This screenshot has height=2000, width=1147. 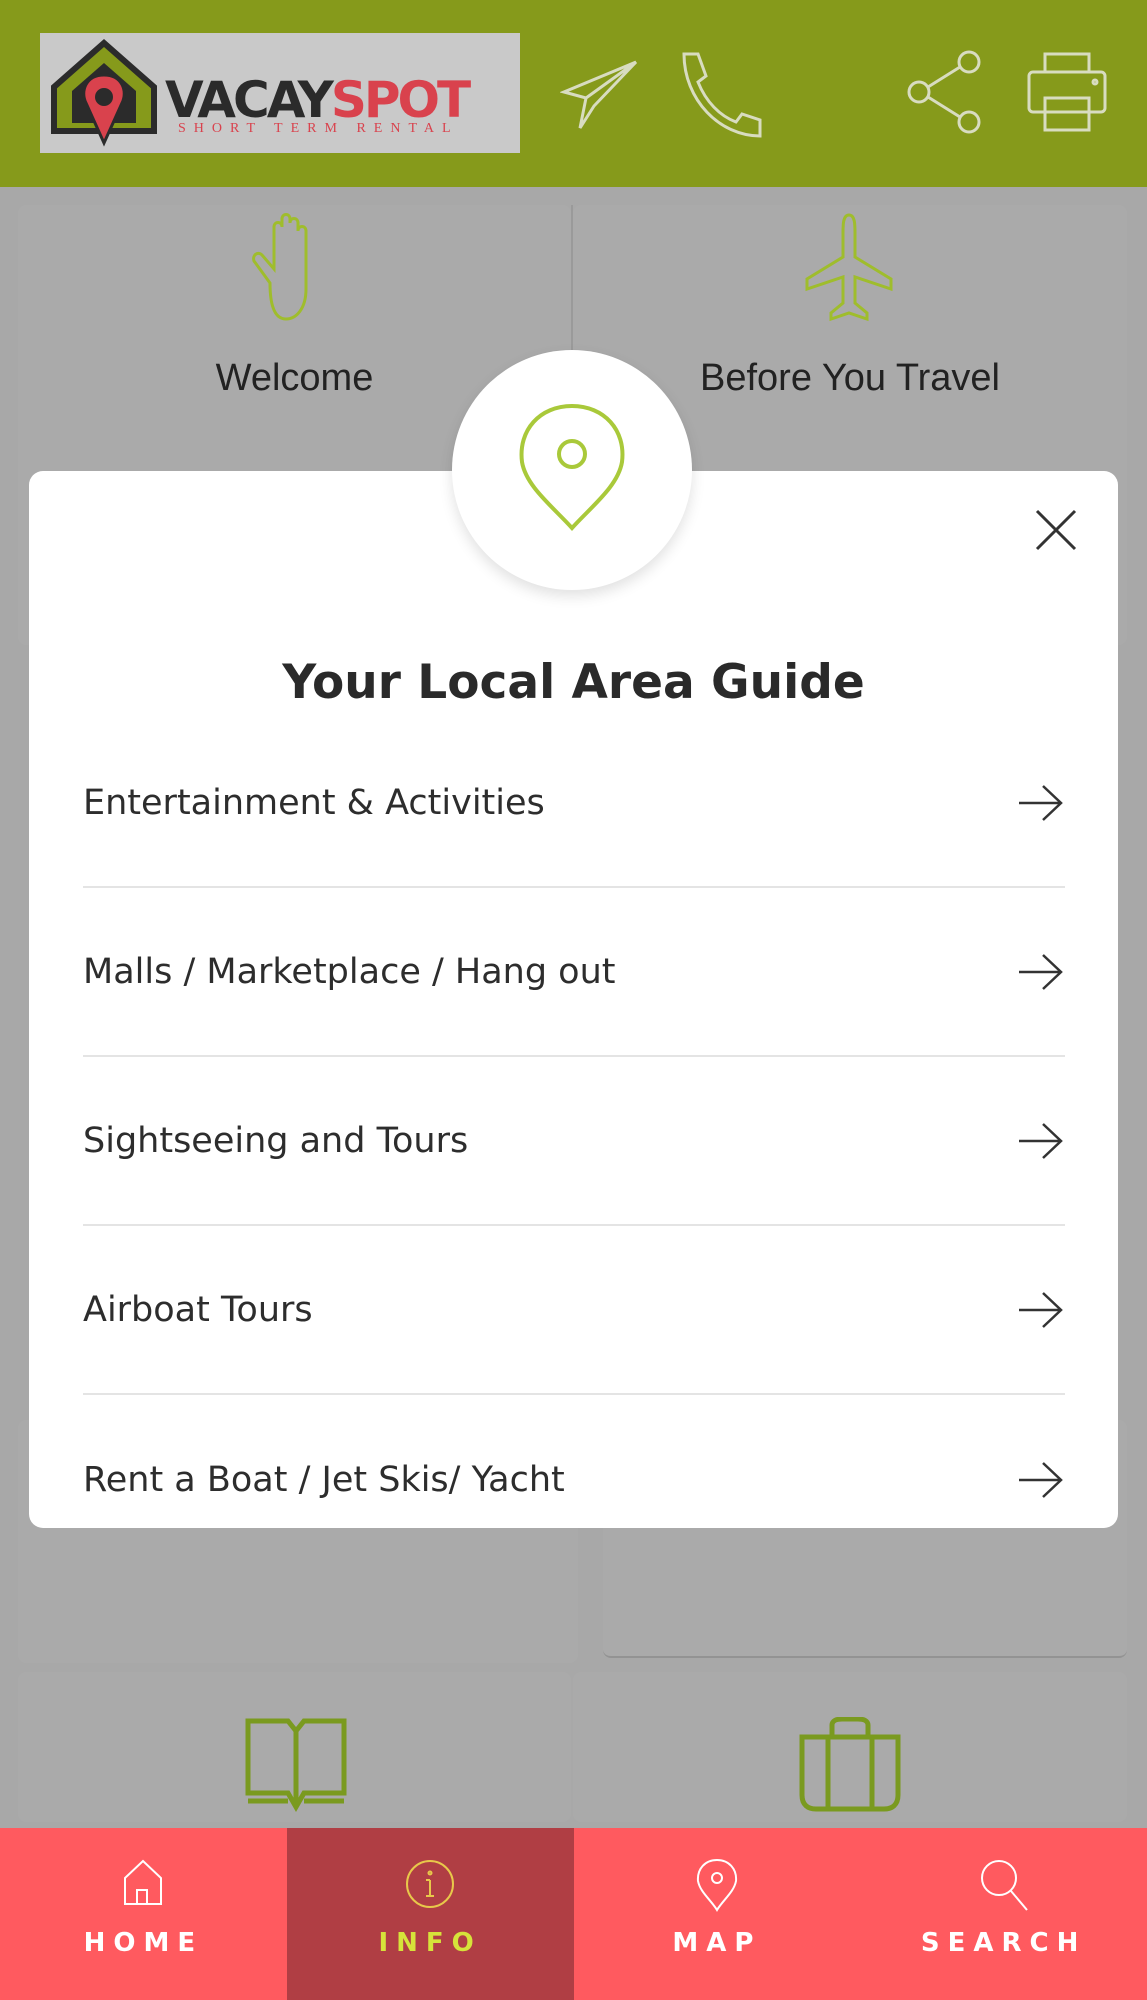 What do you see at coordinates (143, 1914) in the screenshot?
I see `nav-home: HOME` at bounding box center [143, 1914].